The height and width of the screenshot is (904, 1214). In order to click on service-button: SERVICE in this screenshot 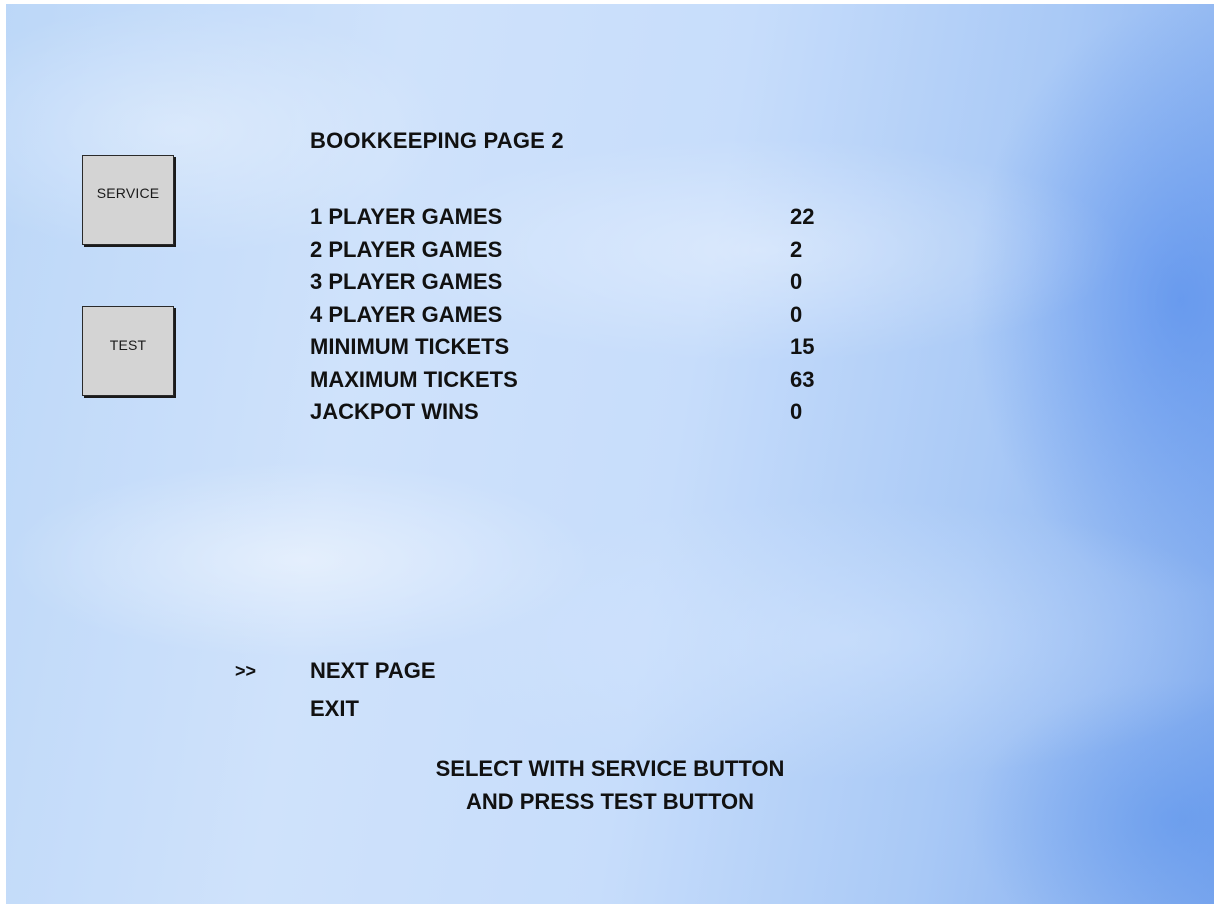, I will do `click(128, 200)`.